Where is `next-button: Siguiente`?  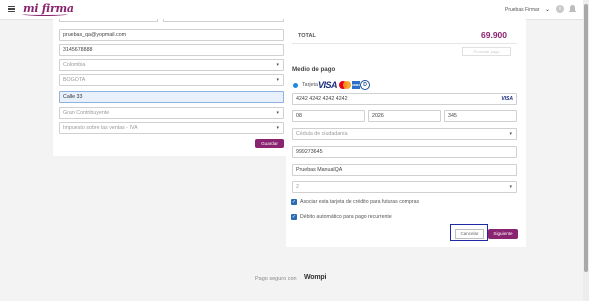
next-button: Siguiente is located at coordinates (503, 234).